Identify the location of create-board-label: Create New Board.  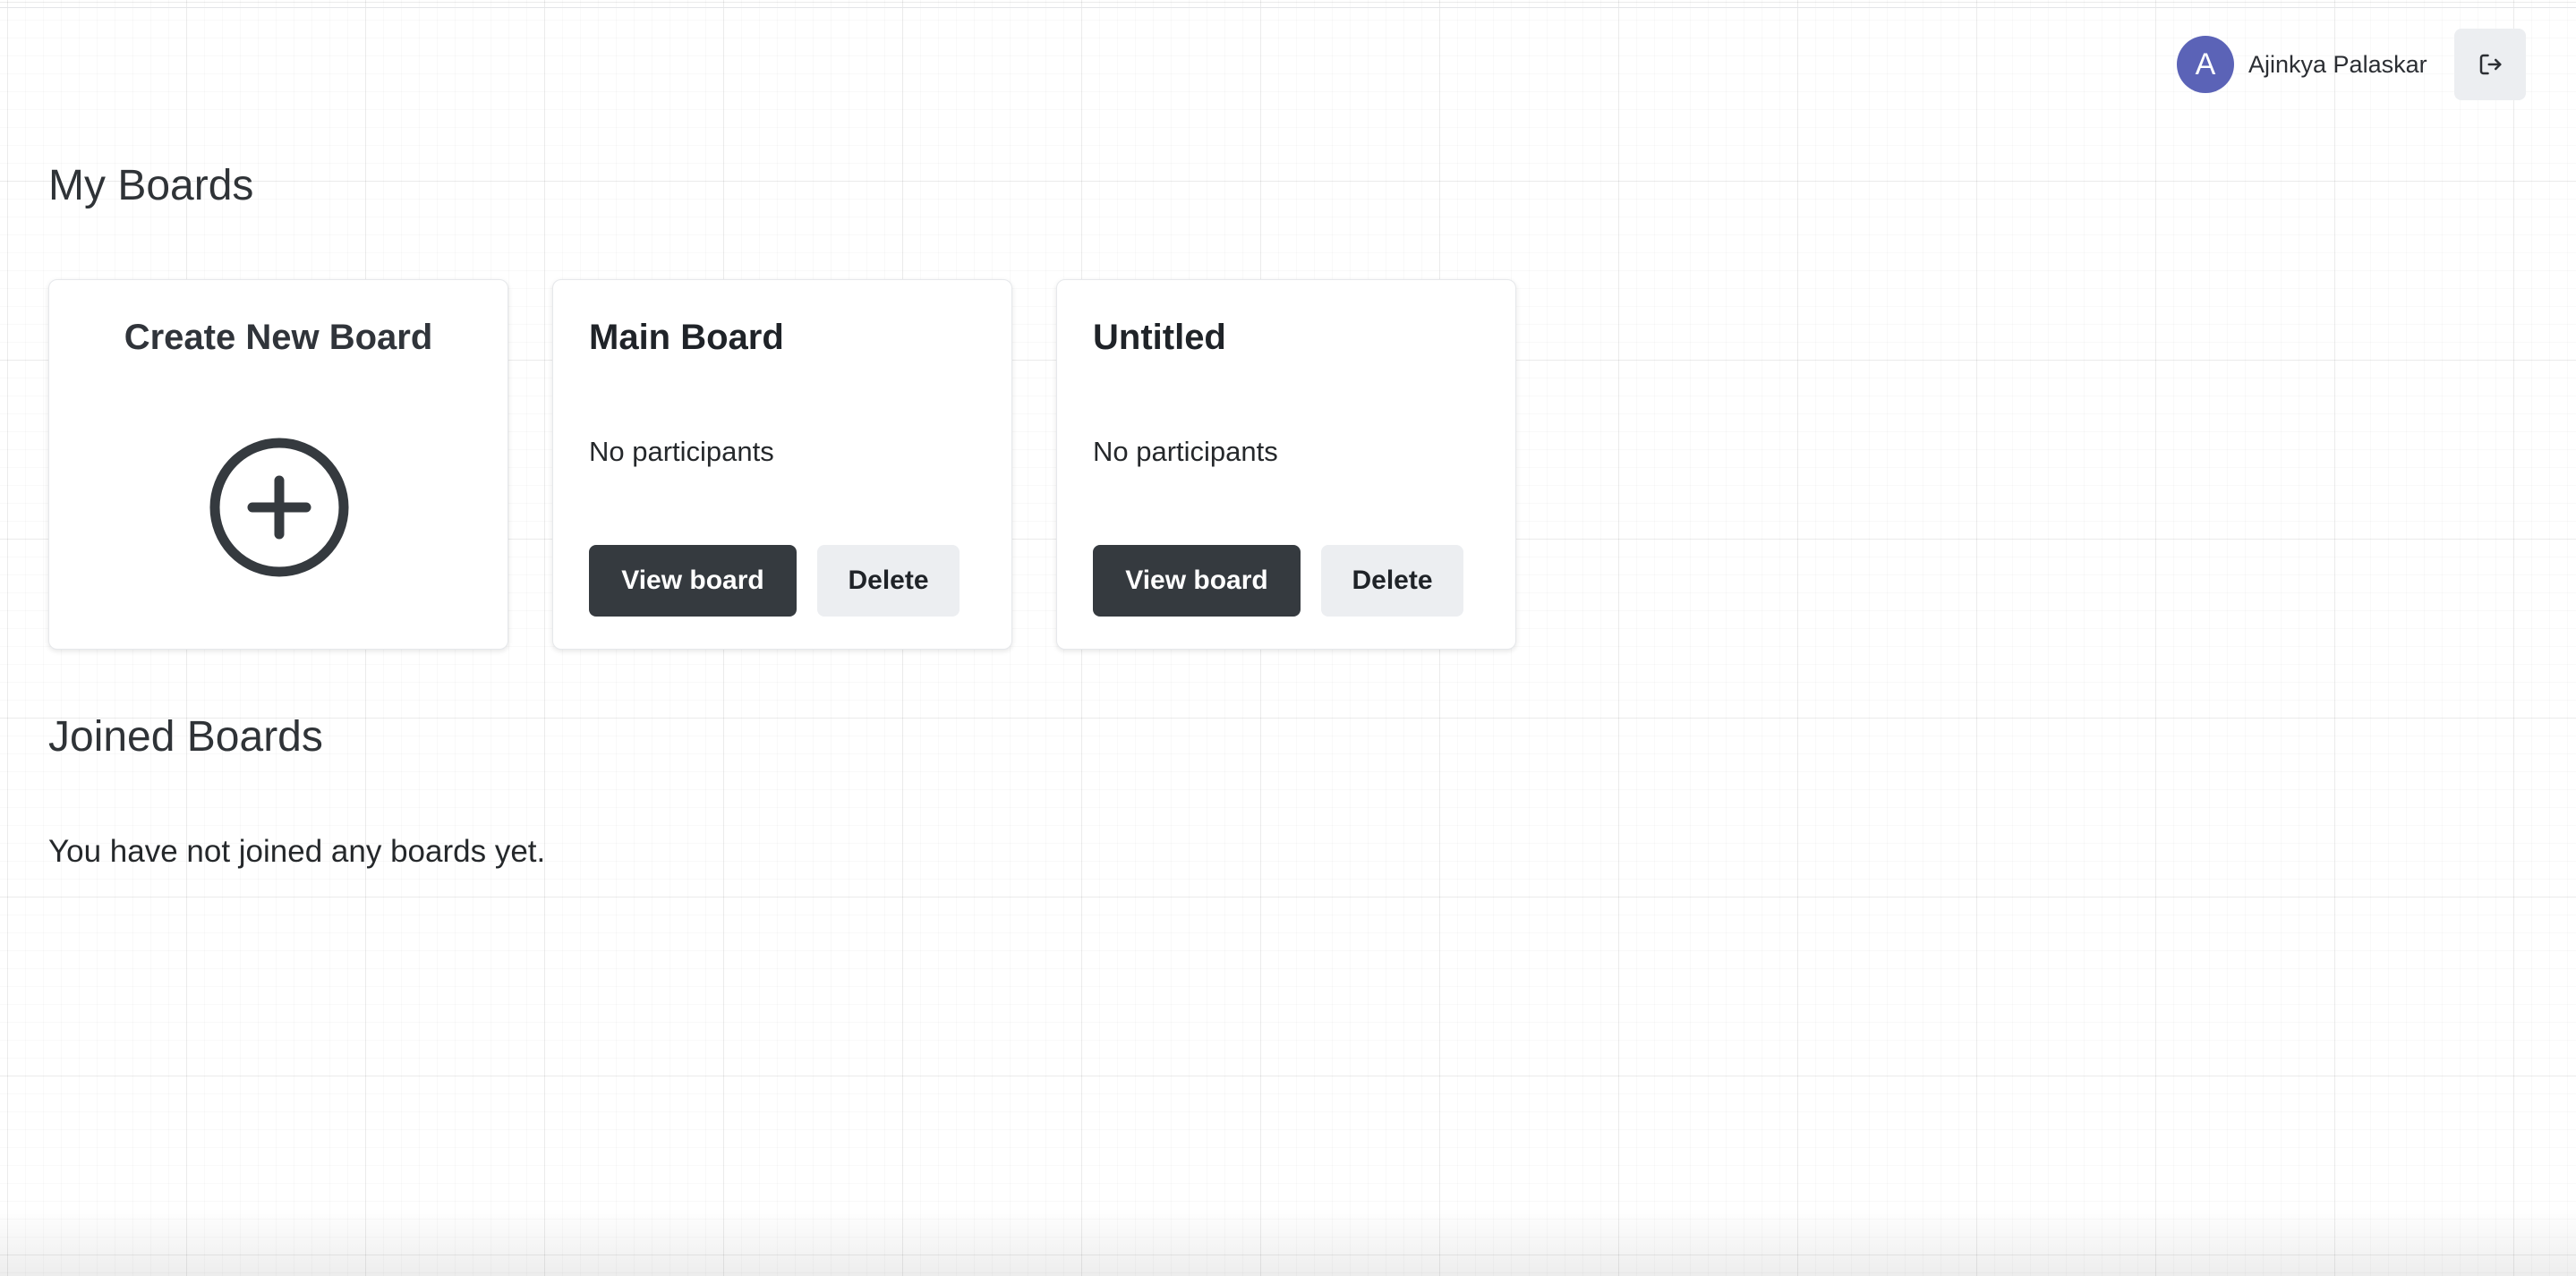
(278, 337).